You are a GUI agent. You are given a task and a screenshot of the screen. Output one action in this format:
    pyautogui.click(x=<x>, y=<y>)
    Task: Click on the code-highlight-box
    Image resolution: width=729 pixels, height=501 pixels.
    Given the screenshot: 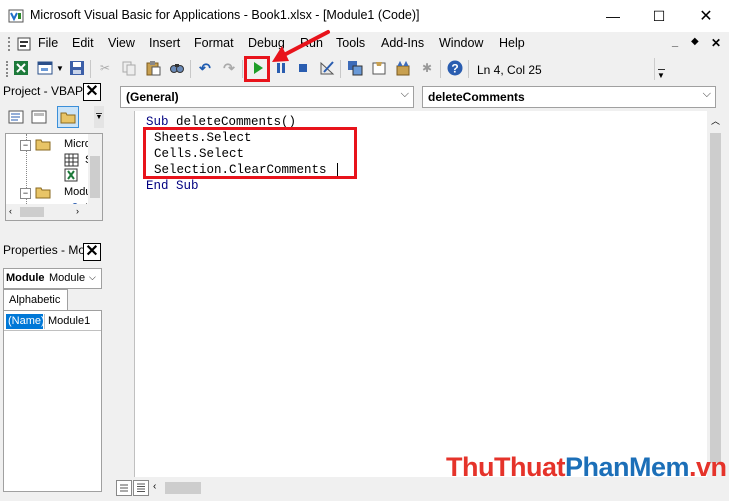 What is the action you would take?
    pyautogui.click(x=250, y=153)
    